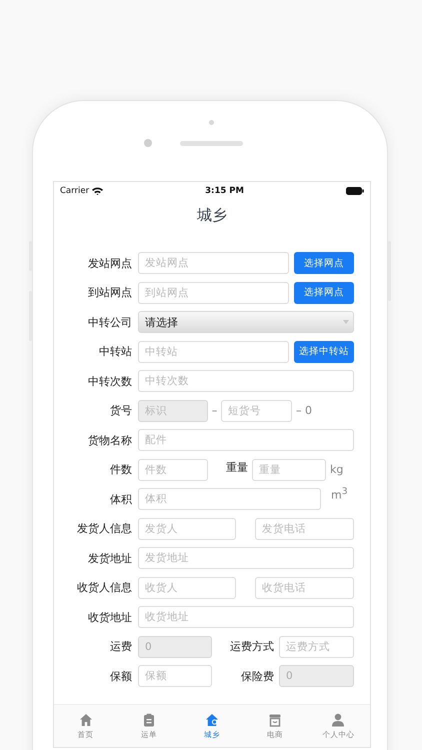 This screenshot has height=750, width=422. Describe the element at coordinates (98, 191) in the screenshot. I see `wifi-icon` at that location.